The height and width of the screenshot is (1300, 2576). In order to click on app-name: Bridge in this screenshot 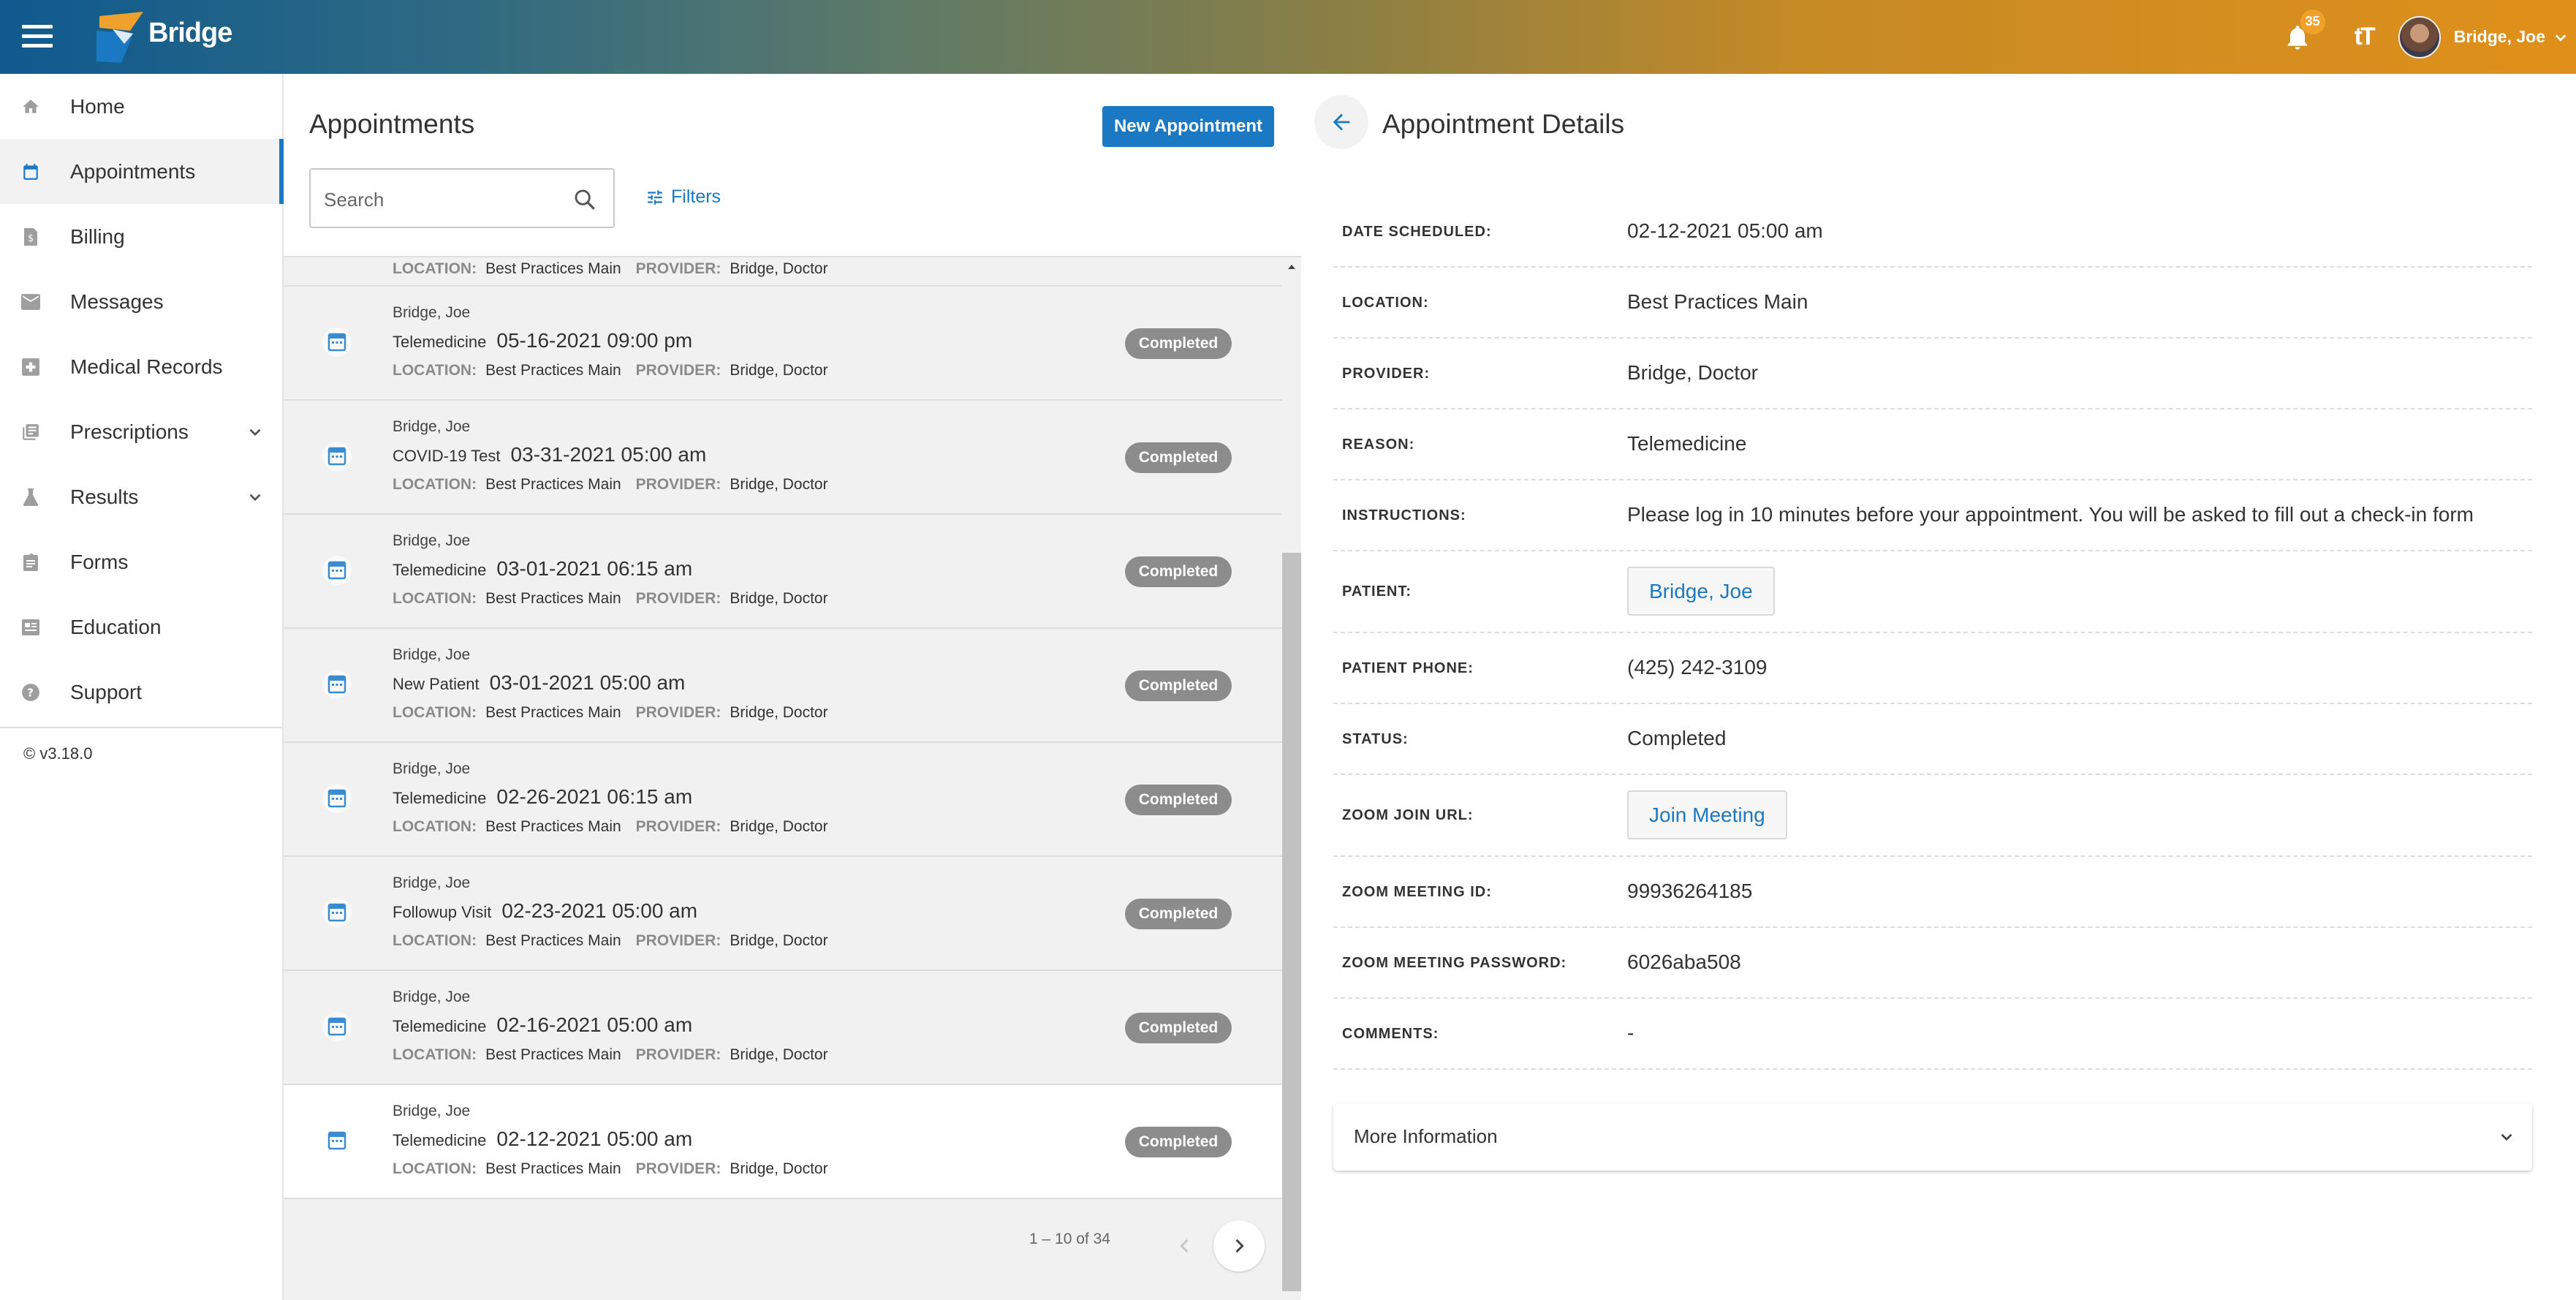, I will do `click(190, 33)`.